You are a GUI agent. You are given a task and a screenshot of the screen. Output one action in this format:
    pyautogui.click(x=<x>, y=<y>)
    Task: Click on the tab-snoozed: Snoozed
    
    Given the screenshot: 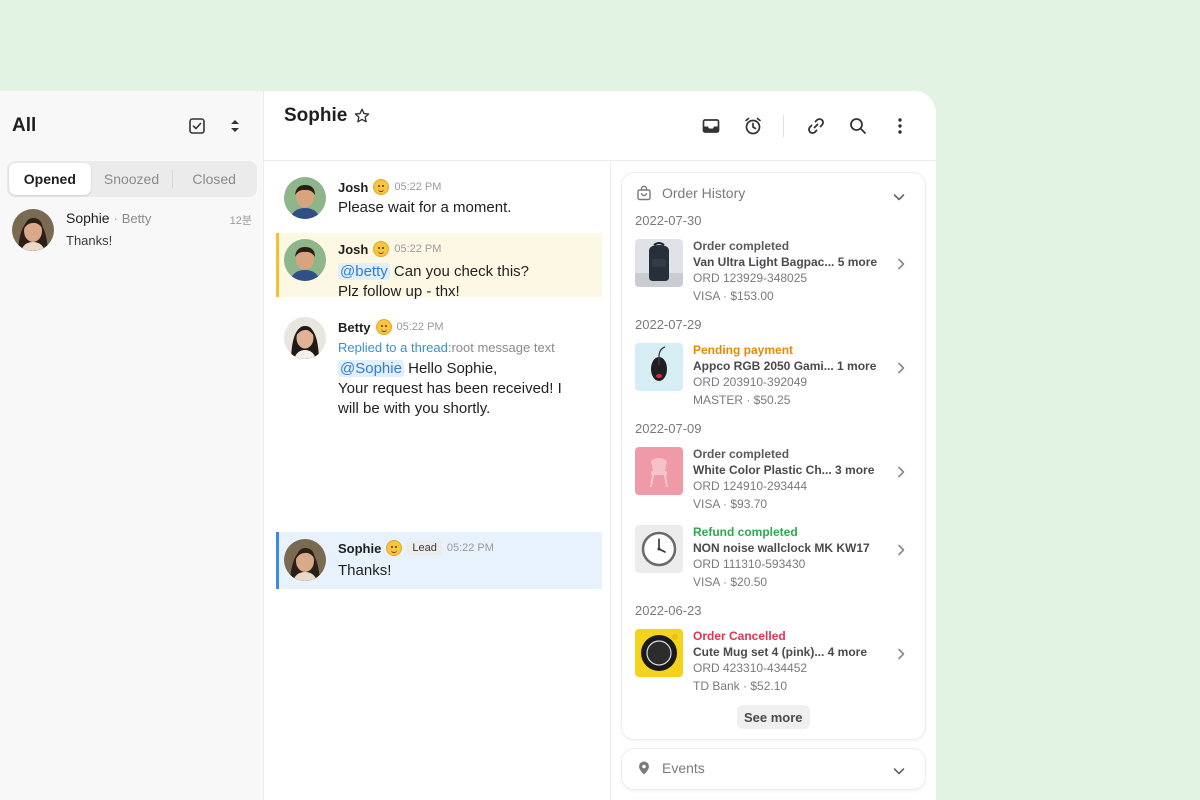 What is the action you would take?
    pyautogui.click(x=132, y=179)
    